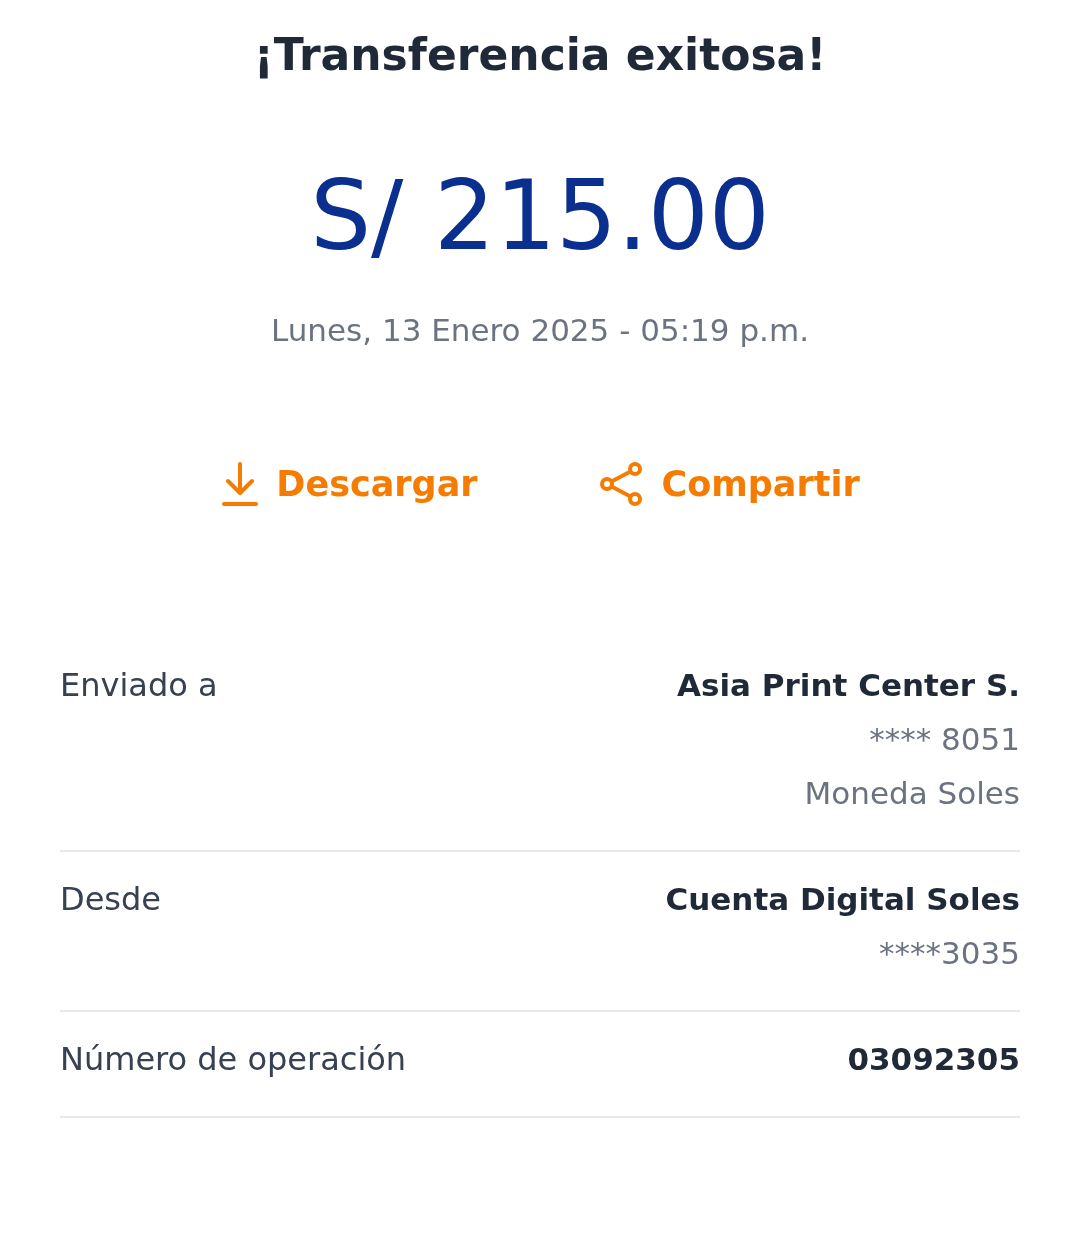  What do you see at coordinates (842, 899) in the screenshot?
I see `detail-value: Cuenta Digital Soles` at bounding box center [842, 899].